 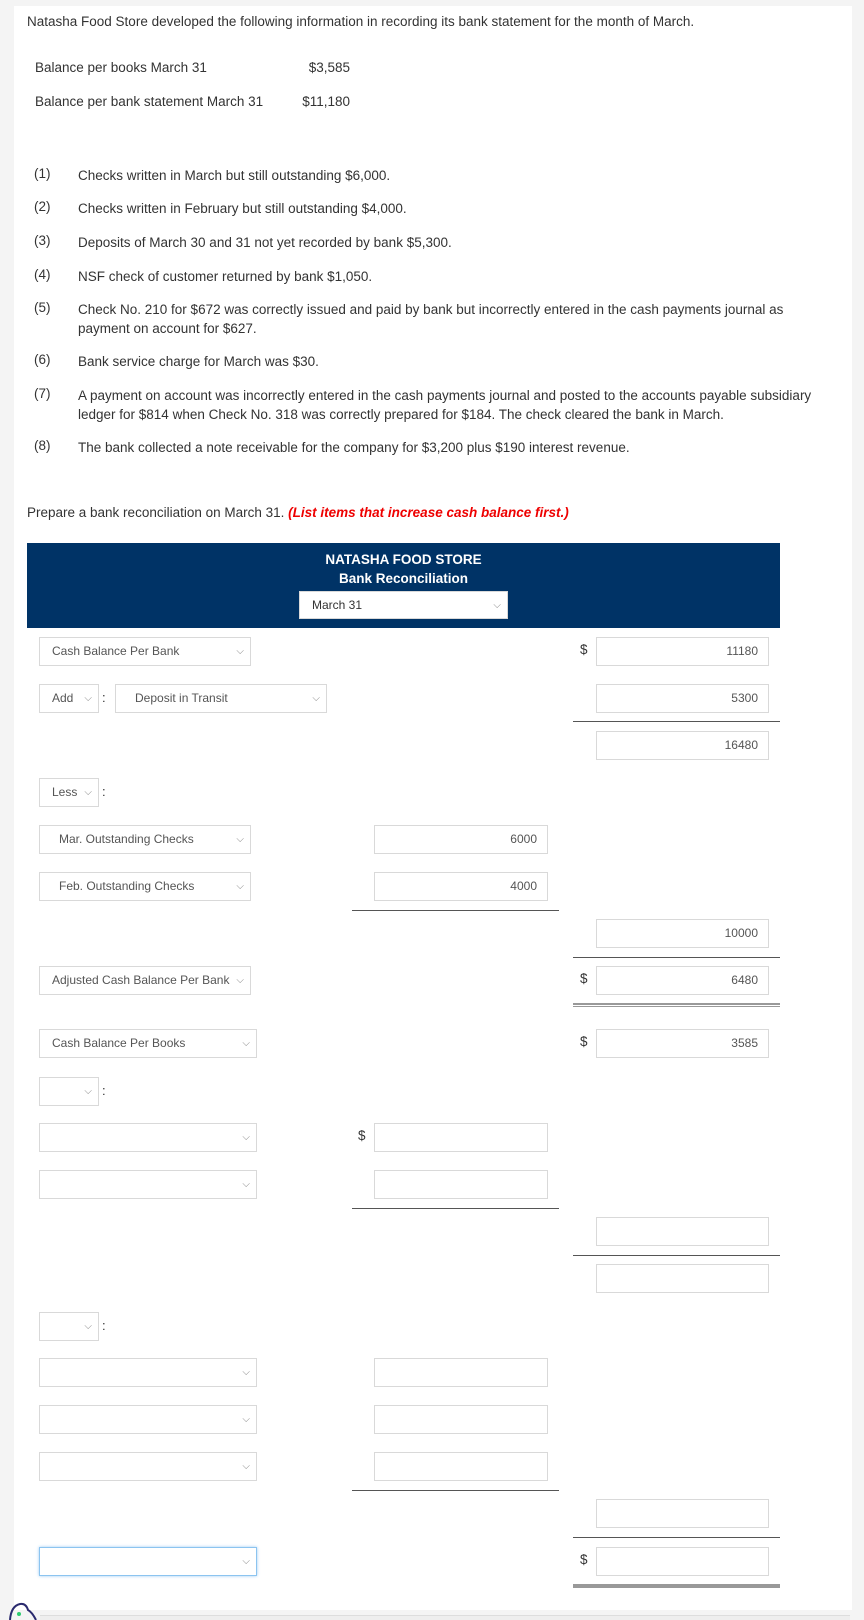 What do you see at coordinates (42, 173) in the screenshot?
I see `item-number: (1)` at bounding box center [42, 173].